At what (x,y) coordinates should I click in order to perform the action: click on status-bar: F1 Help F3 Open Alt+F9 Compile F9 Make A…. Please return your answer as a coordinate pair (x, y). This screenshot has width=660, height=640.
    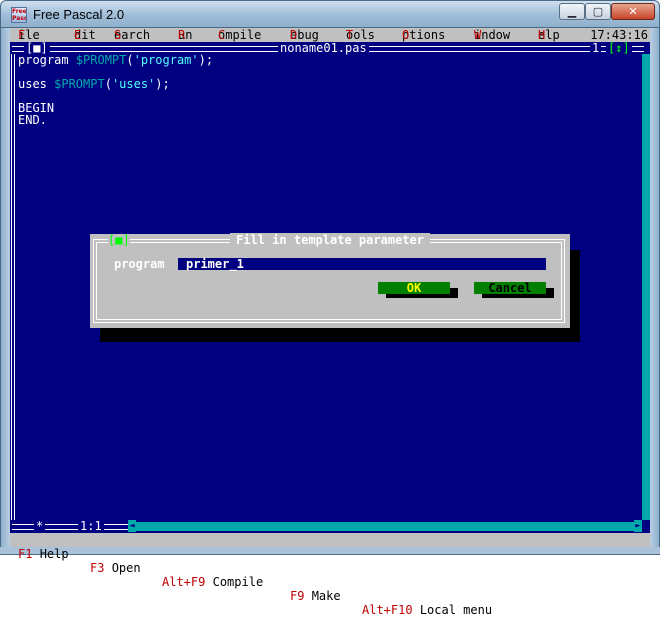
    Looking at the image, I should click on (330, 575).